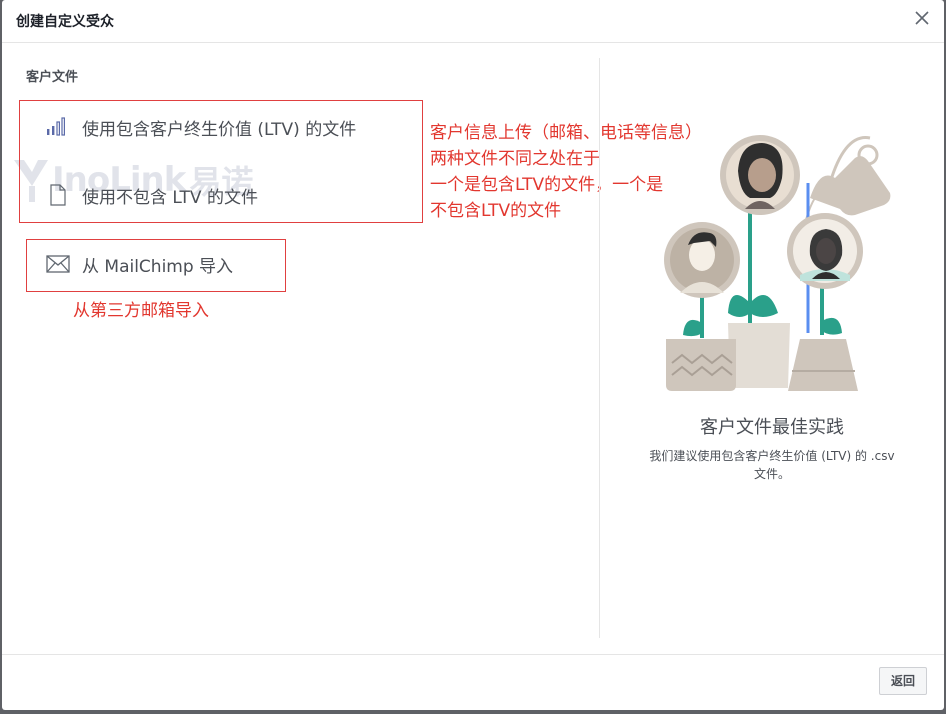 This screenshot has height=714, width=946. Describe the element at coordinates (473, 682) in the screenshot. I see `dialog-footer: 返回` at that location.